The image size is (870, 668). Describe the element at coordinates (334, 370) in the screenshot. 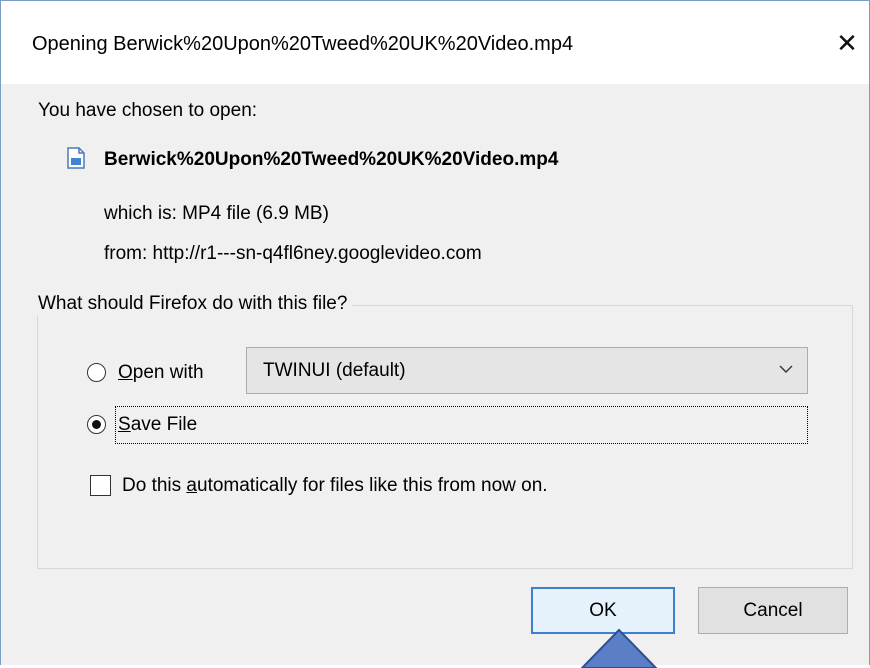

I see `application-select-value: TWINUI (default)` at that location.